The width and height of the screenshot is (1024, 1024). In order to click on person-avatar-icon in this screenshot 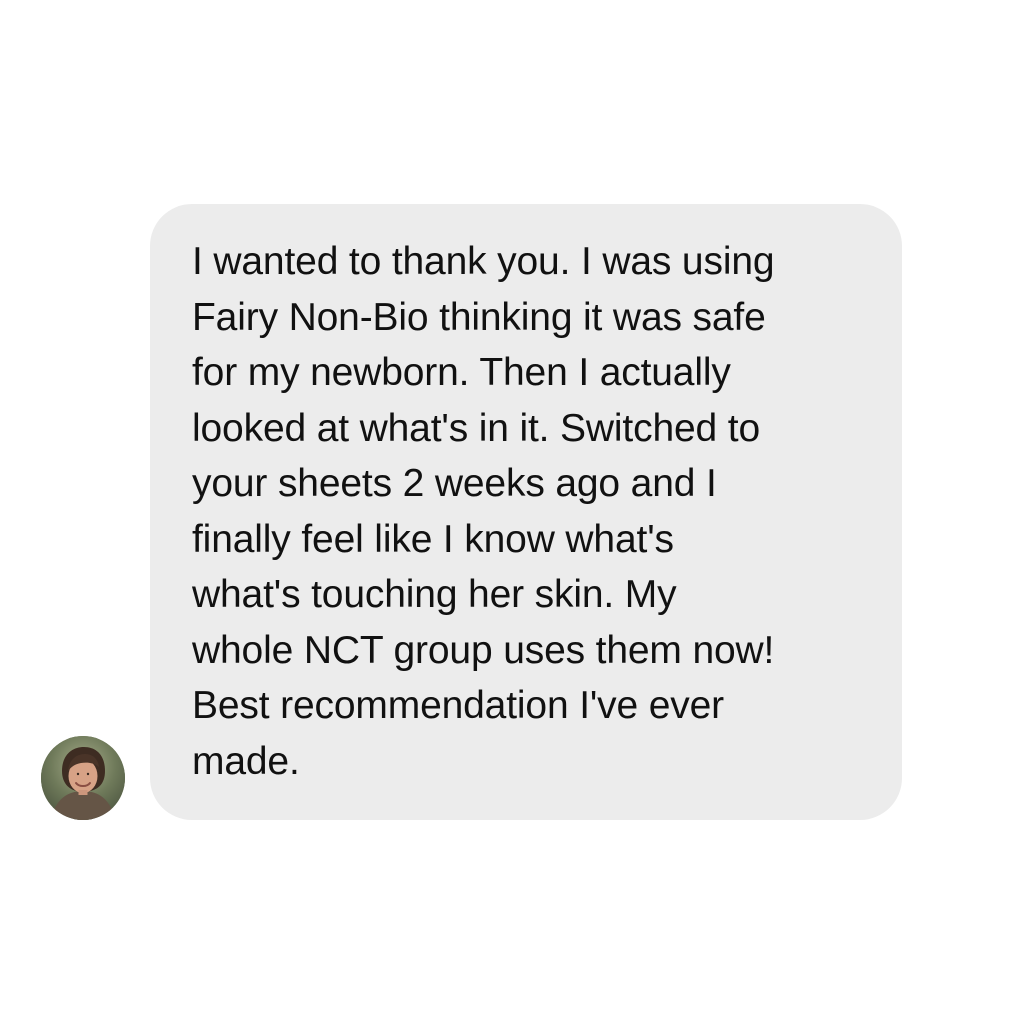, I will do `click(83, 778)`.